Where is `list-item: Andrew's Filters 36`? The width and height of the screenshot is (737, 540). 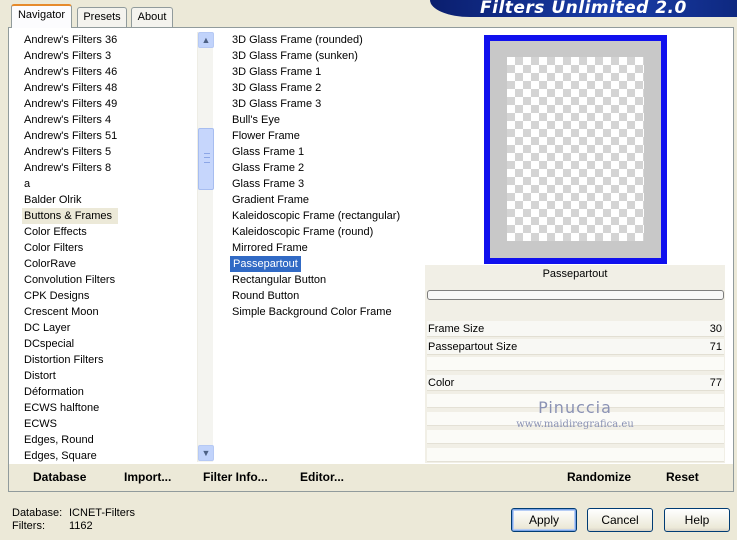 list-item: Andrew's Filters 36 is located at coordinates (109, 40).